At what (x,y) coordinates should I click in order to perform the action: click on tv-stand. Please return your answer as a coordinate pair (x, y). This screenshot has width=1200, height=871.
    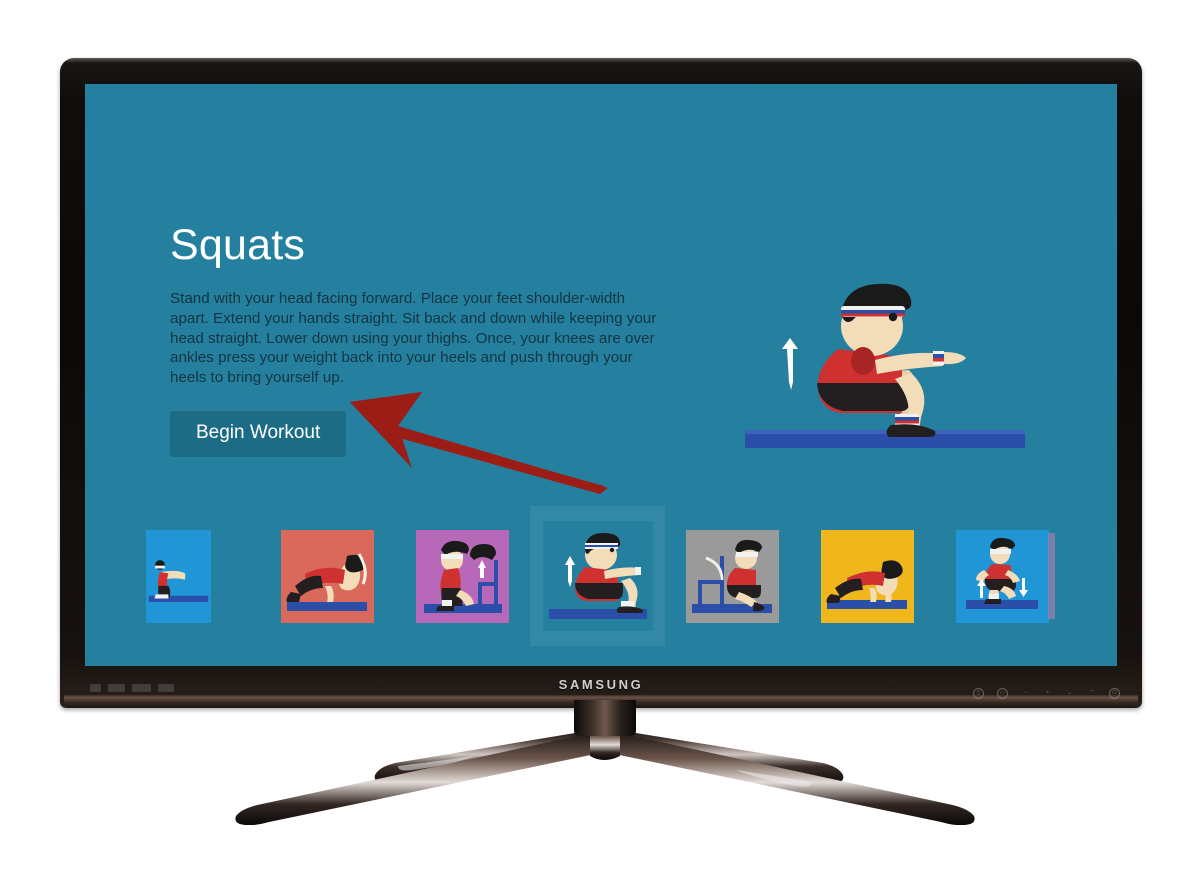
    Looking at the image, I should click on (605, 763).